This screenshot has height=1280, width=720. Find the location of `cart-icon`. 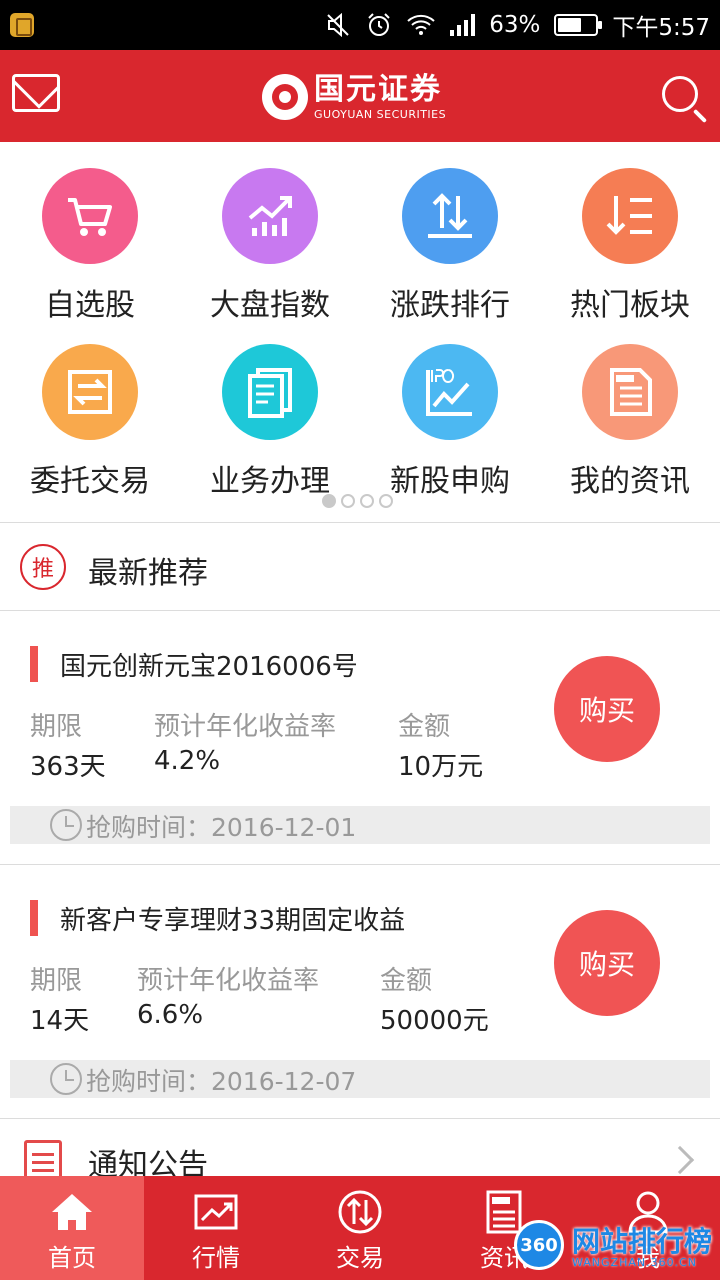

cart-icon is located at coordinates (90, 216).